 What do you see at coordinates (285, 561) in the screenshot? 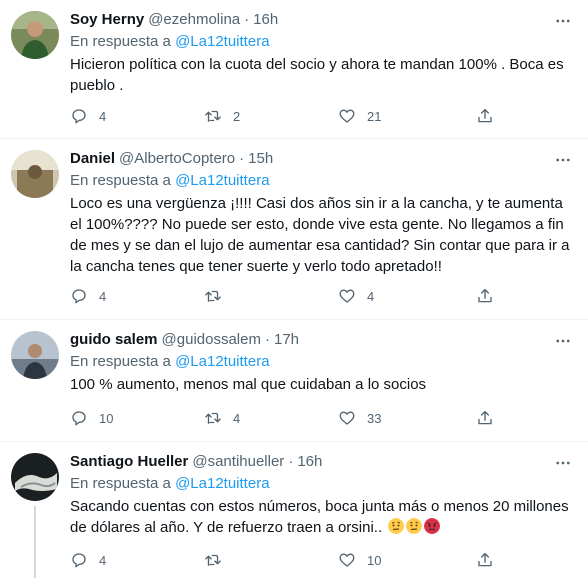
I see `tweet-actions: 4 10` at bounding box center [285, 561].